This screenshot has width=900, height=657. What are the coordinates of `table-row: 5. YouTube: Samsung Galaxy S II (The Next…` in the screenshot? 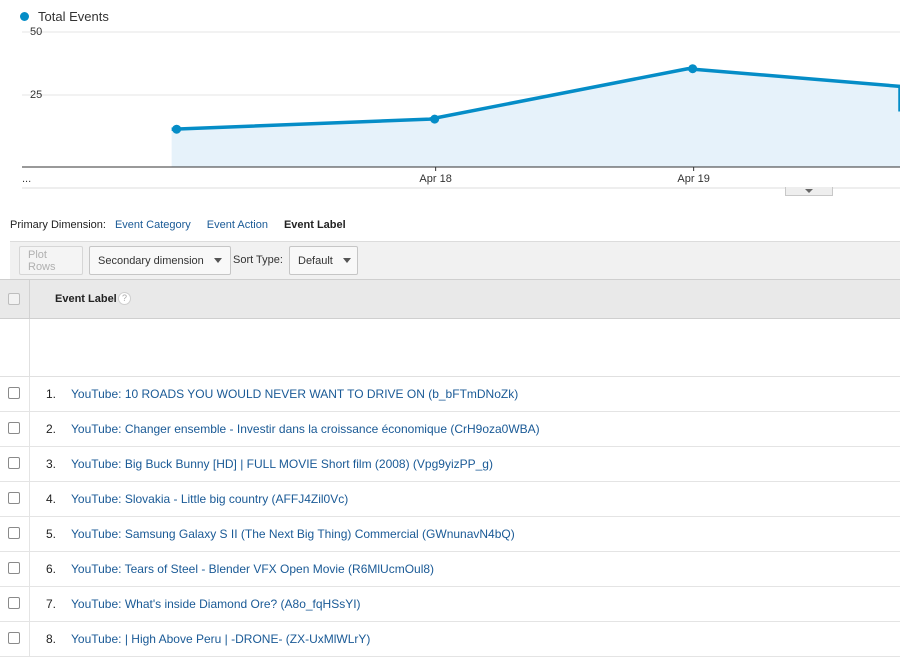 It's located at (450, 534).